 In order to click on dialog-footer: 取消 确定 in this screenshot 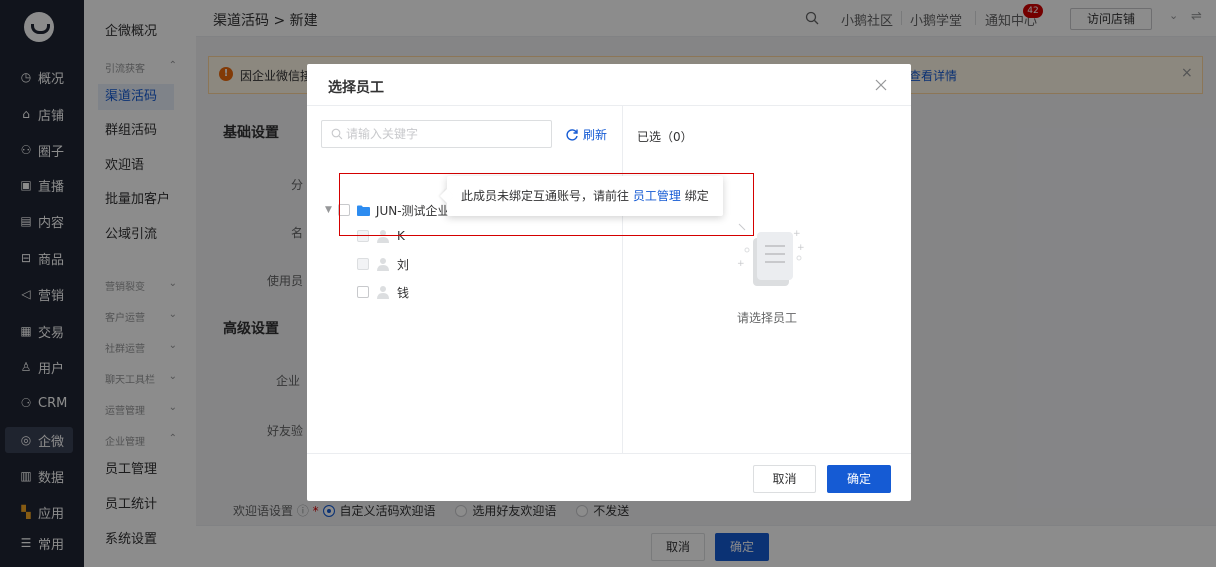, I will do `click(609, 477)`.